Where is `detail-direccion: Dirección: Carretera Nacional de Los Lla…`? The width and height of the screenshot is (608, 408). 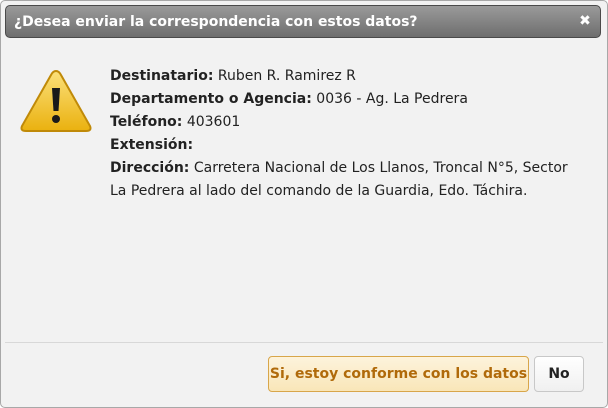 detail-direccion: Dirección: Carretera Nacional de Los Lla… is located at coordinates (345, 180).